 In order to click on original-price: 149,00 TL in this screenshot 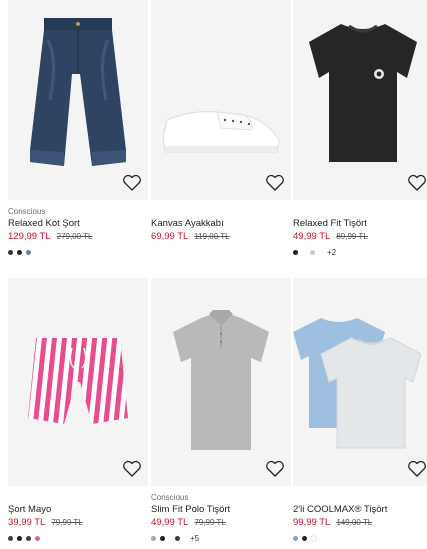, I will do `click(354, 522)`.